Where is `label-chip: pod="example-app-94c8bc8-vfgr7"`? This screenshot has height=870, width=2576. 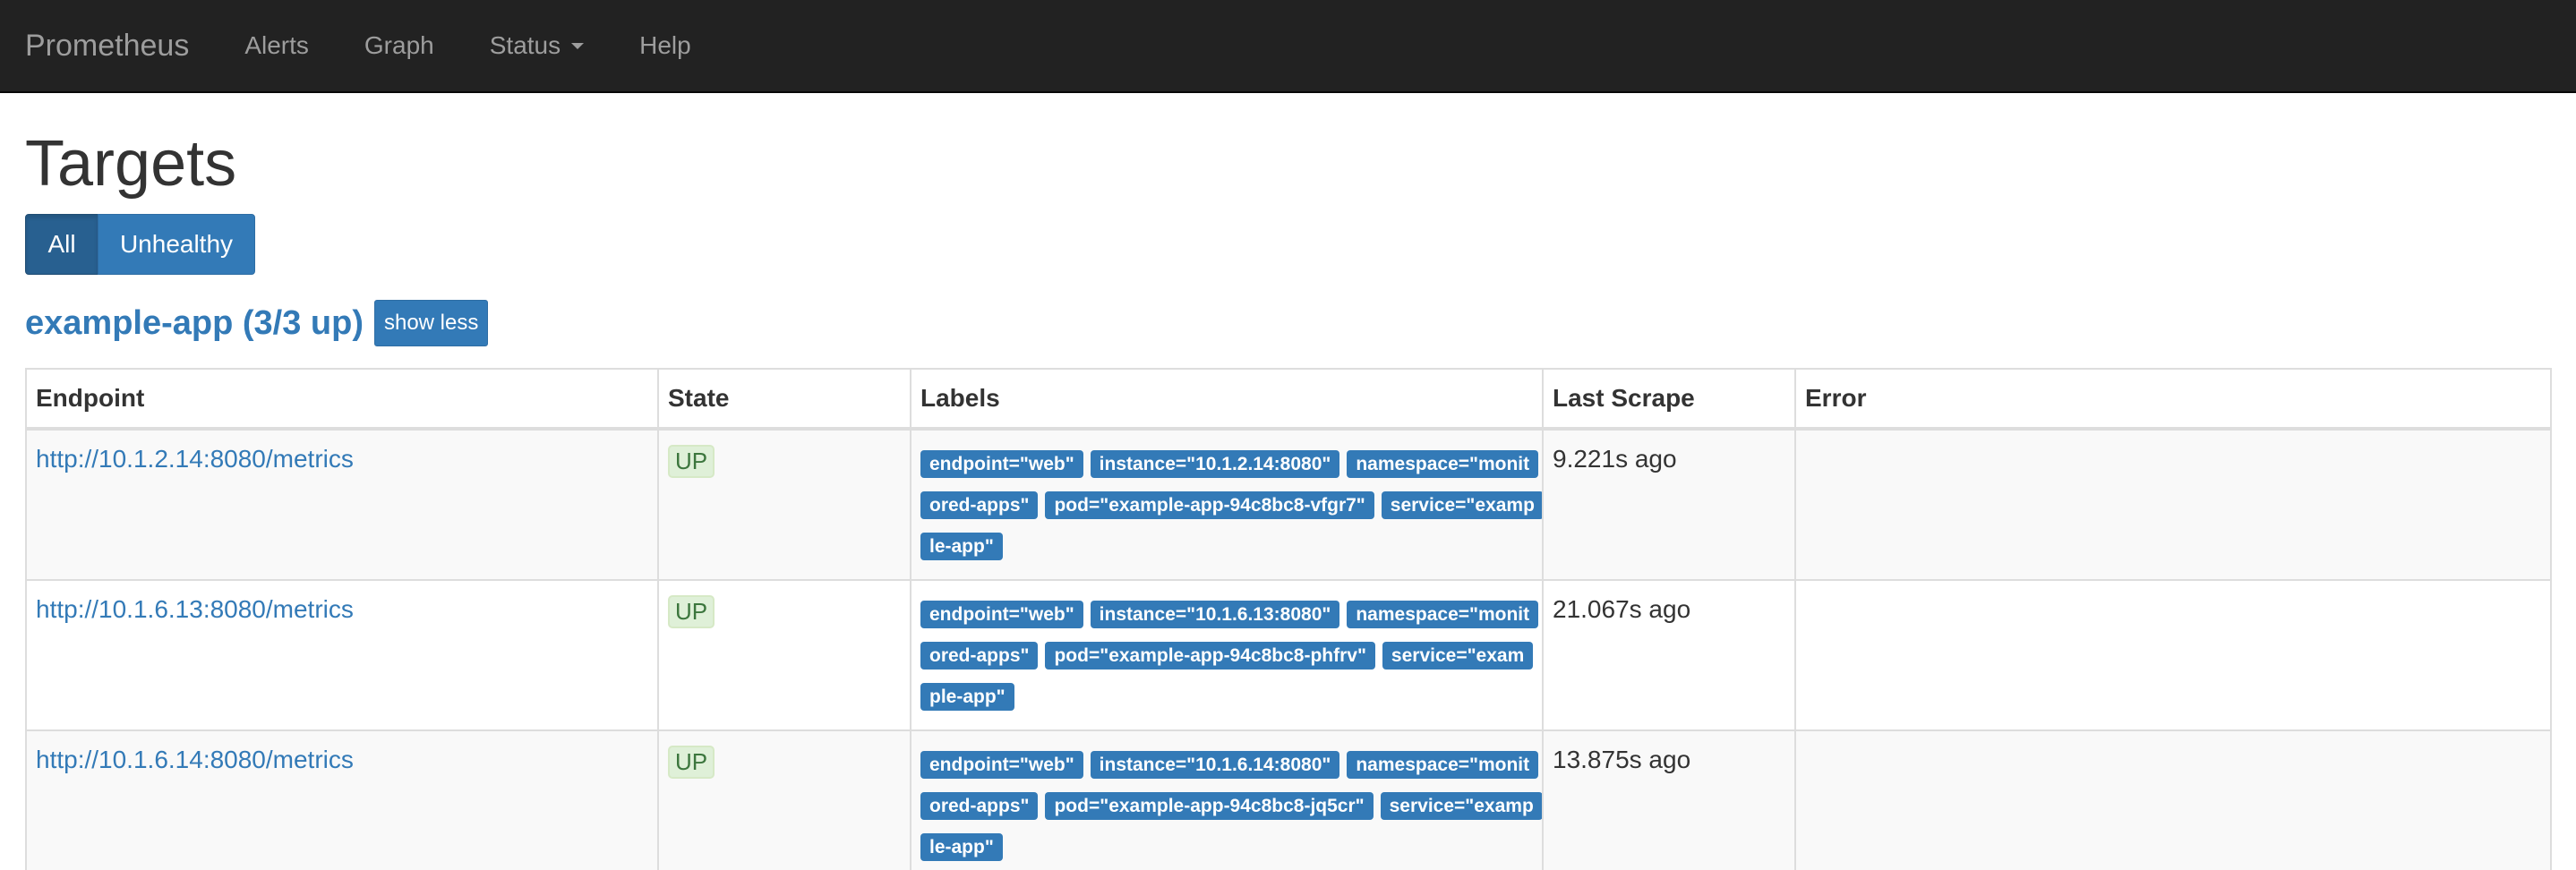
label-chip: pod="example-app-94c8bc8-vfgr7" is located at coordinates (1209, 506).